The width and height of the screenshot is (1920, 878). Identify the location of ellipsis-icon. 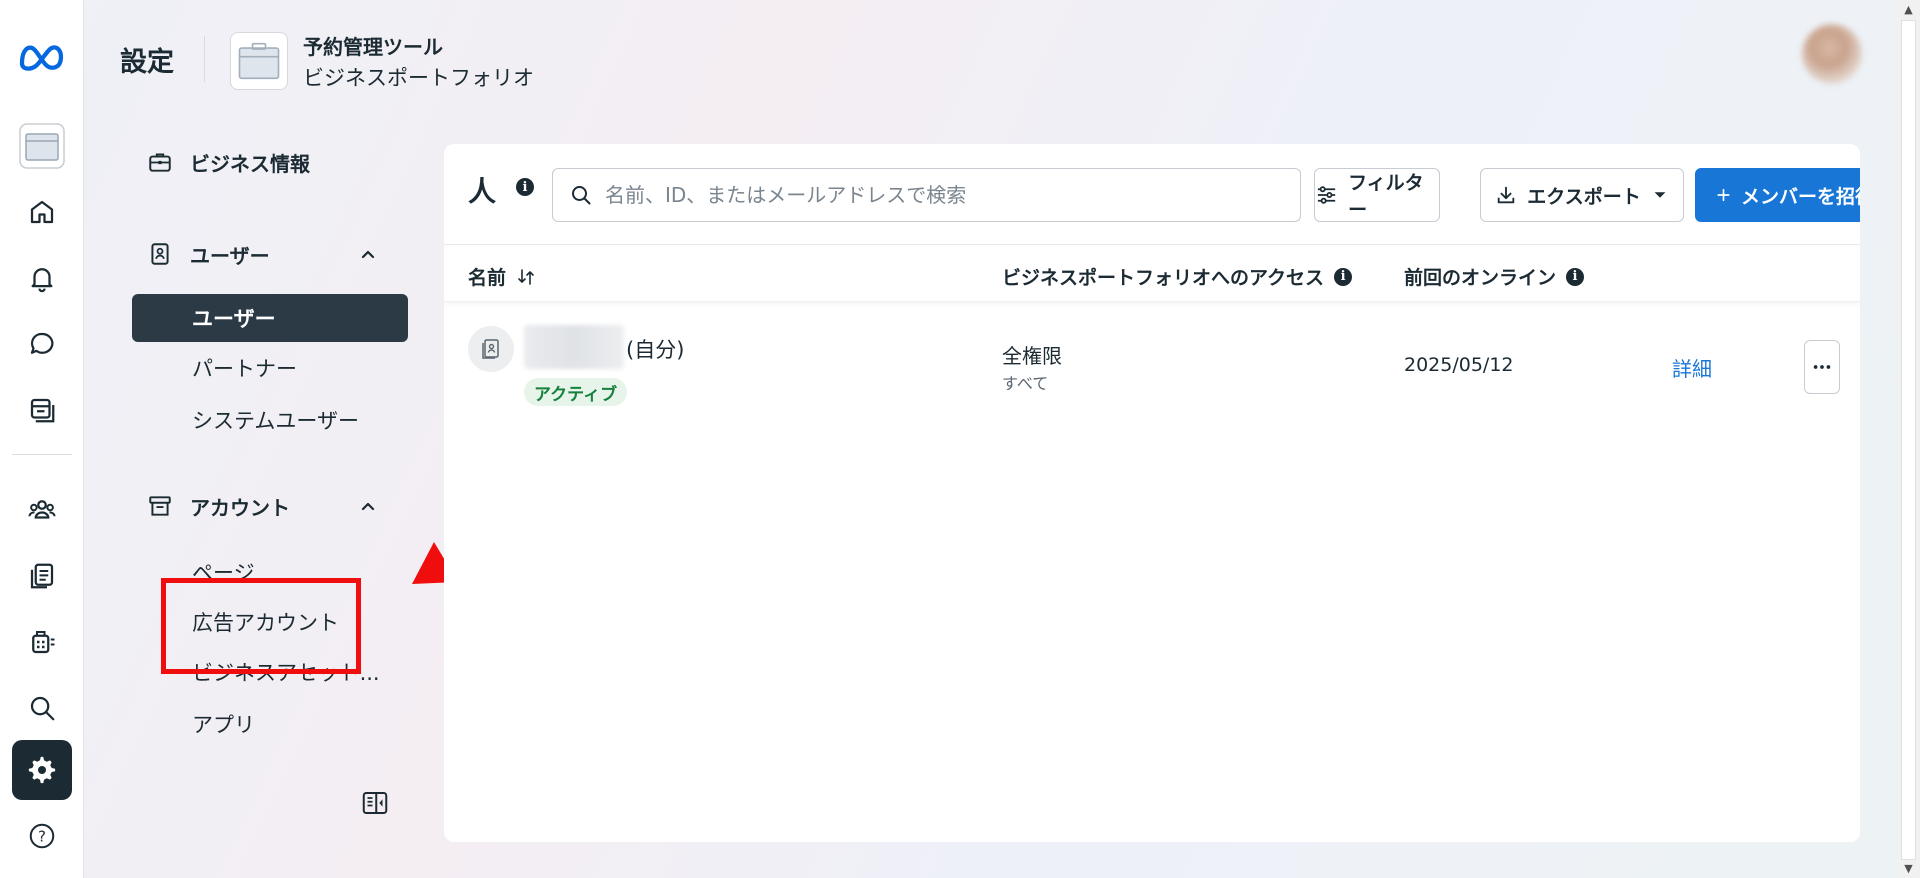
(1822, 367).